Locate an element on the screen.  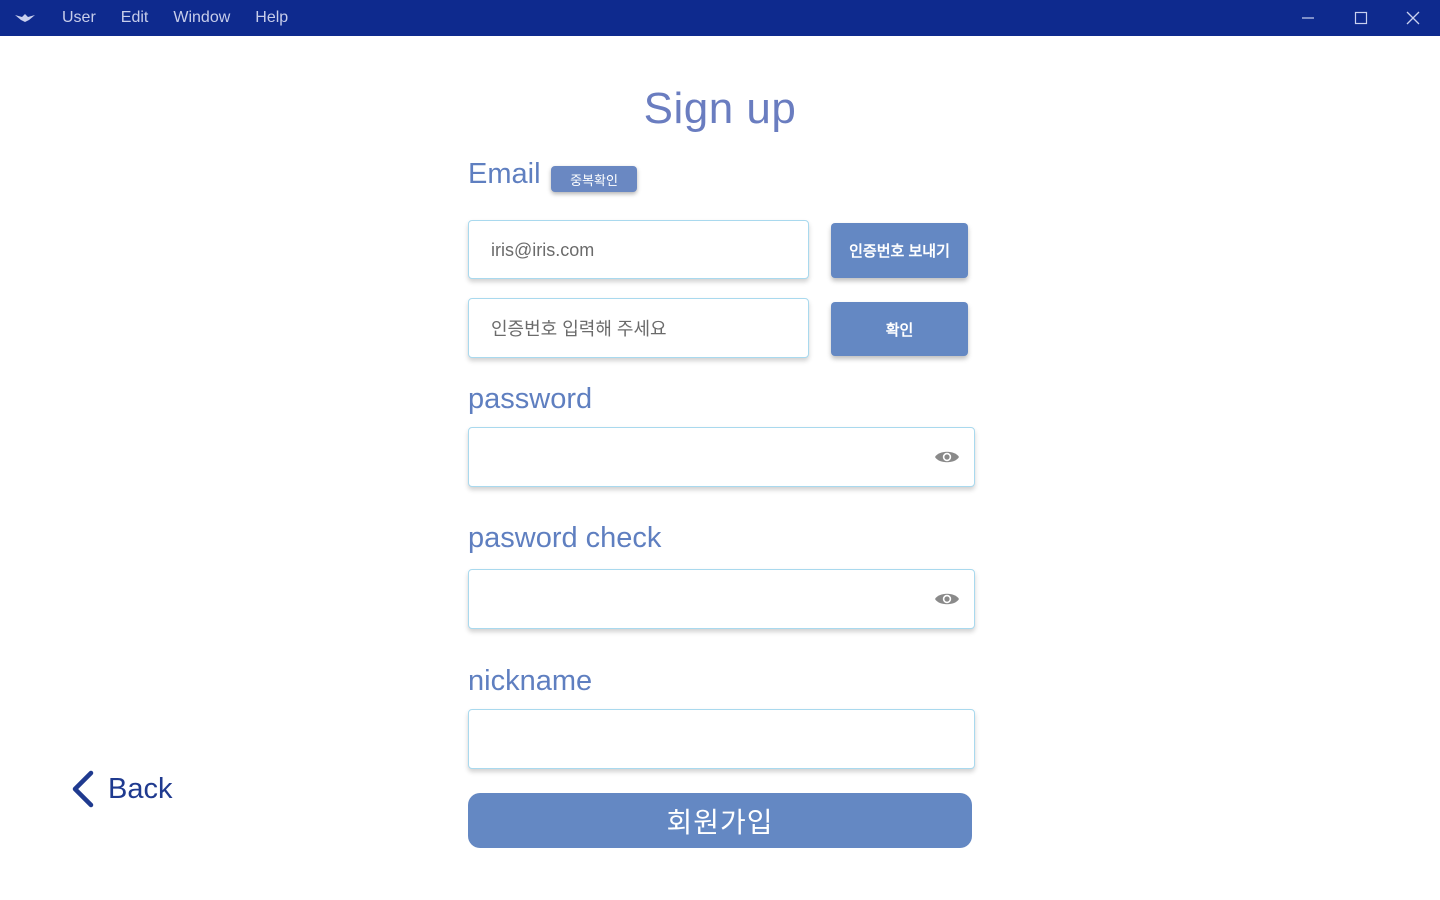
nickname-label: nickname is located at coordinates (530, 681).